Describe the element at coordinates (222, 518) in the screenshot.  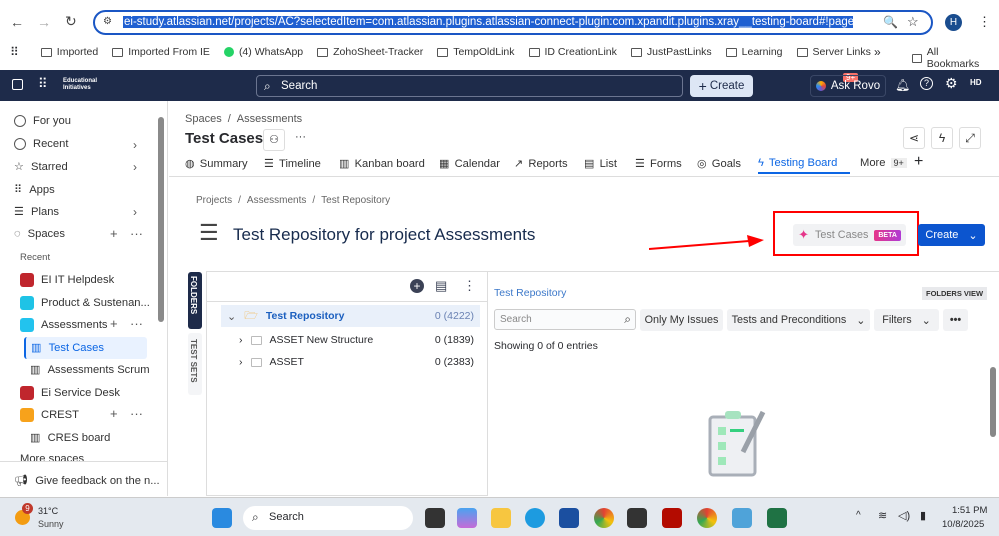
I see `windows-start-icon` at that location.